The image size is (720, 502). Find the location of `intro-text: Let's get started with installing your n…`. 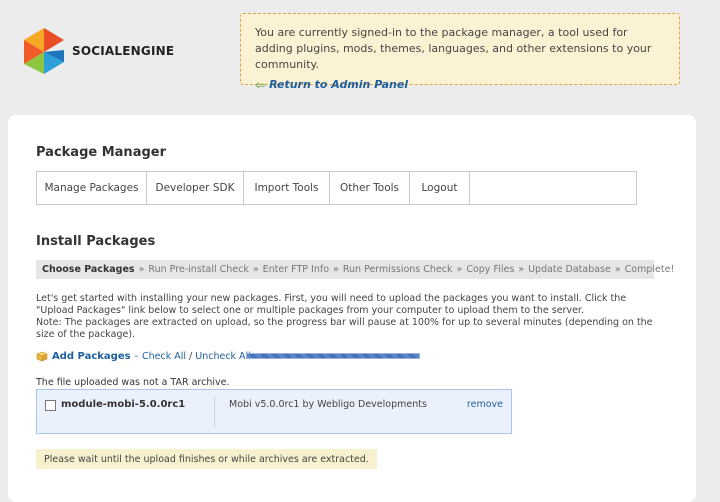

intro-text: Let's get started with installing your n… is located at coordinates (348, 317).